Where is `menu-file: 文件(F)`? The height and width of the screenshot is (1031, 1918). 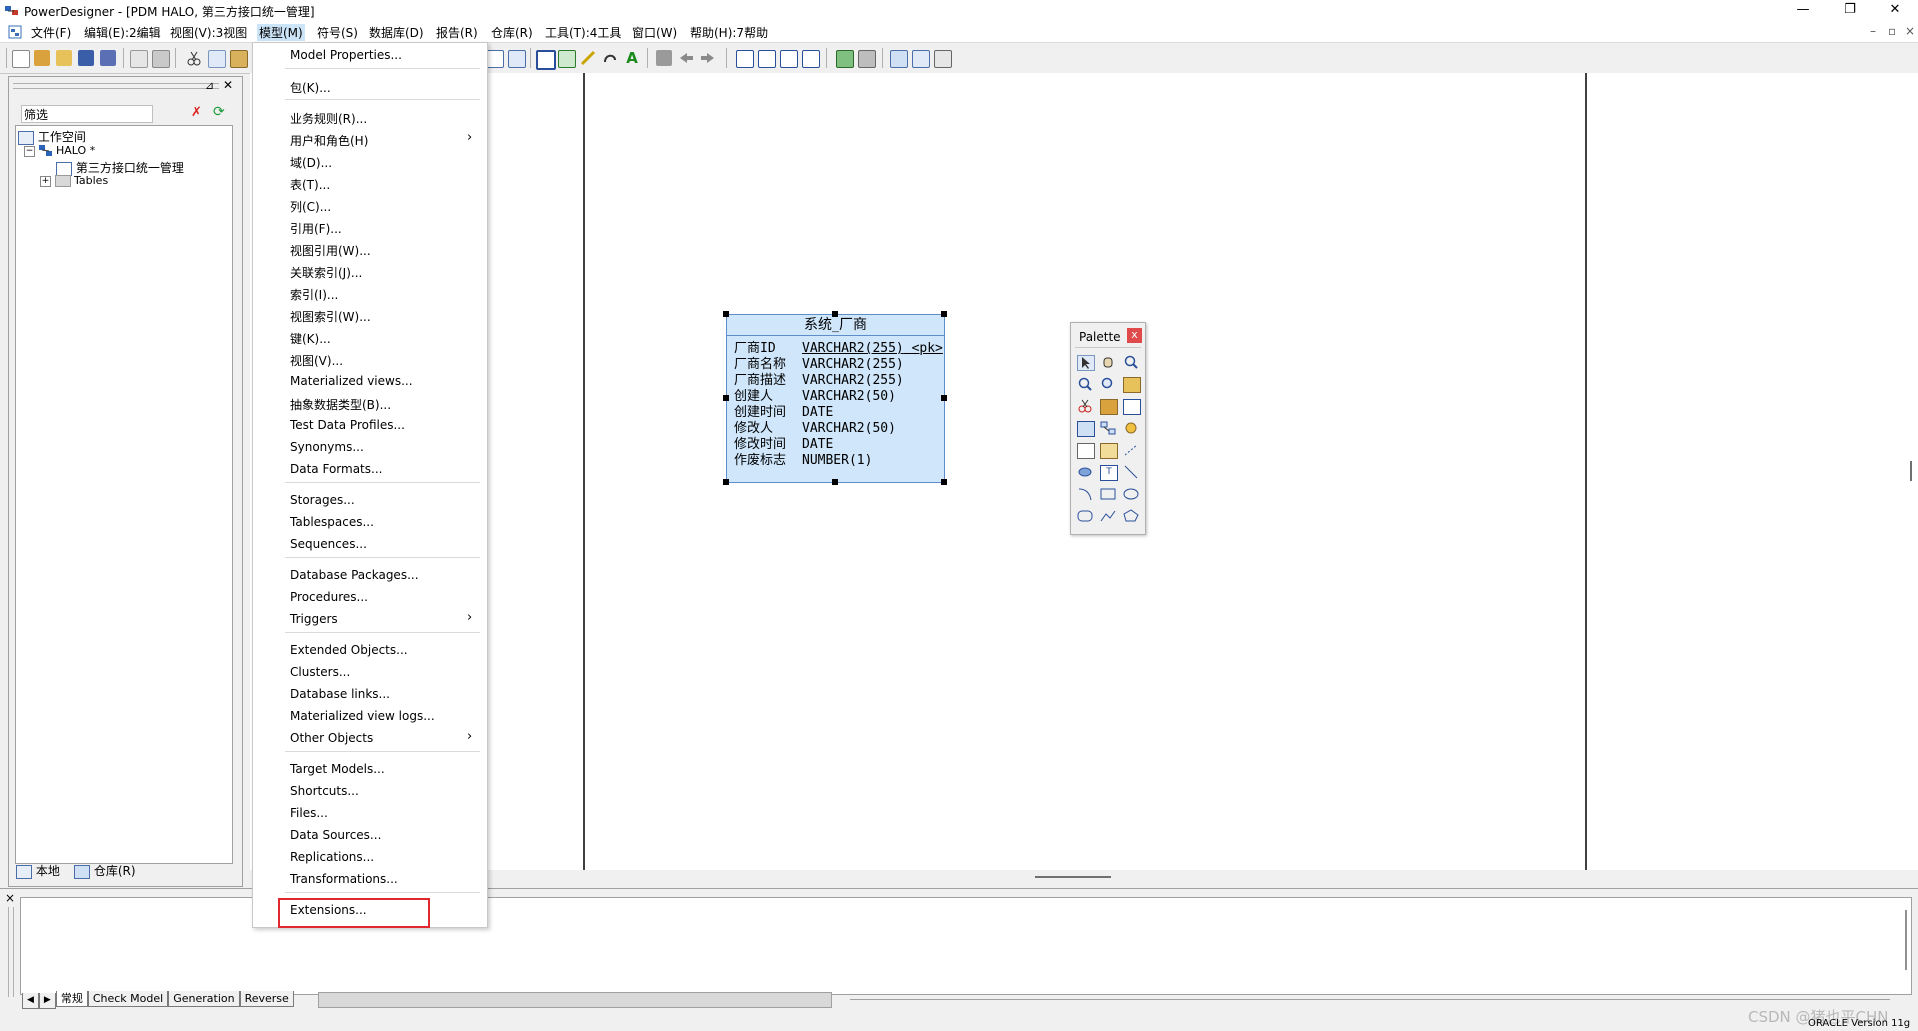 menu-file: 文件(F) is located at coordinates (51, 32).